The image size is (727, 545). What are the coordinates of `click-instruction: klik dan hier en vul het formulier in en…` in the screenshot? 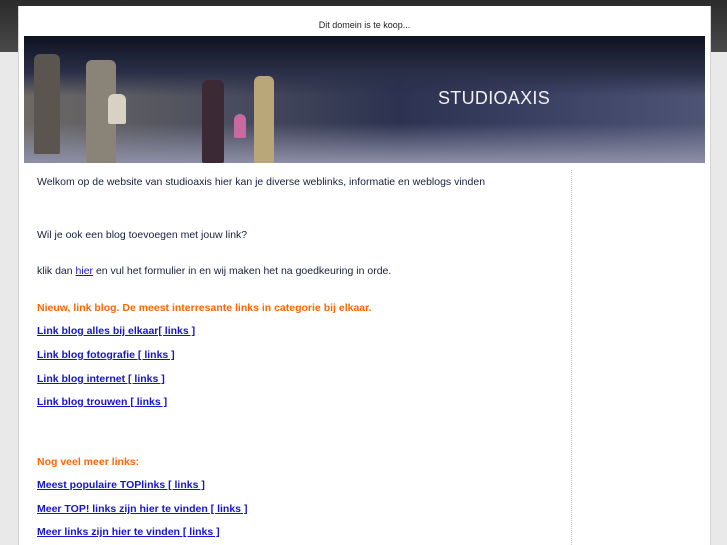 It's located at (214, 271).